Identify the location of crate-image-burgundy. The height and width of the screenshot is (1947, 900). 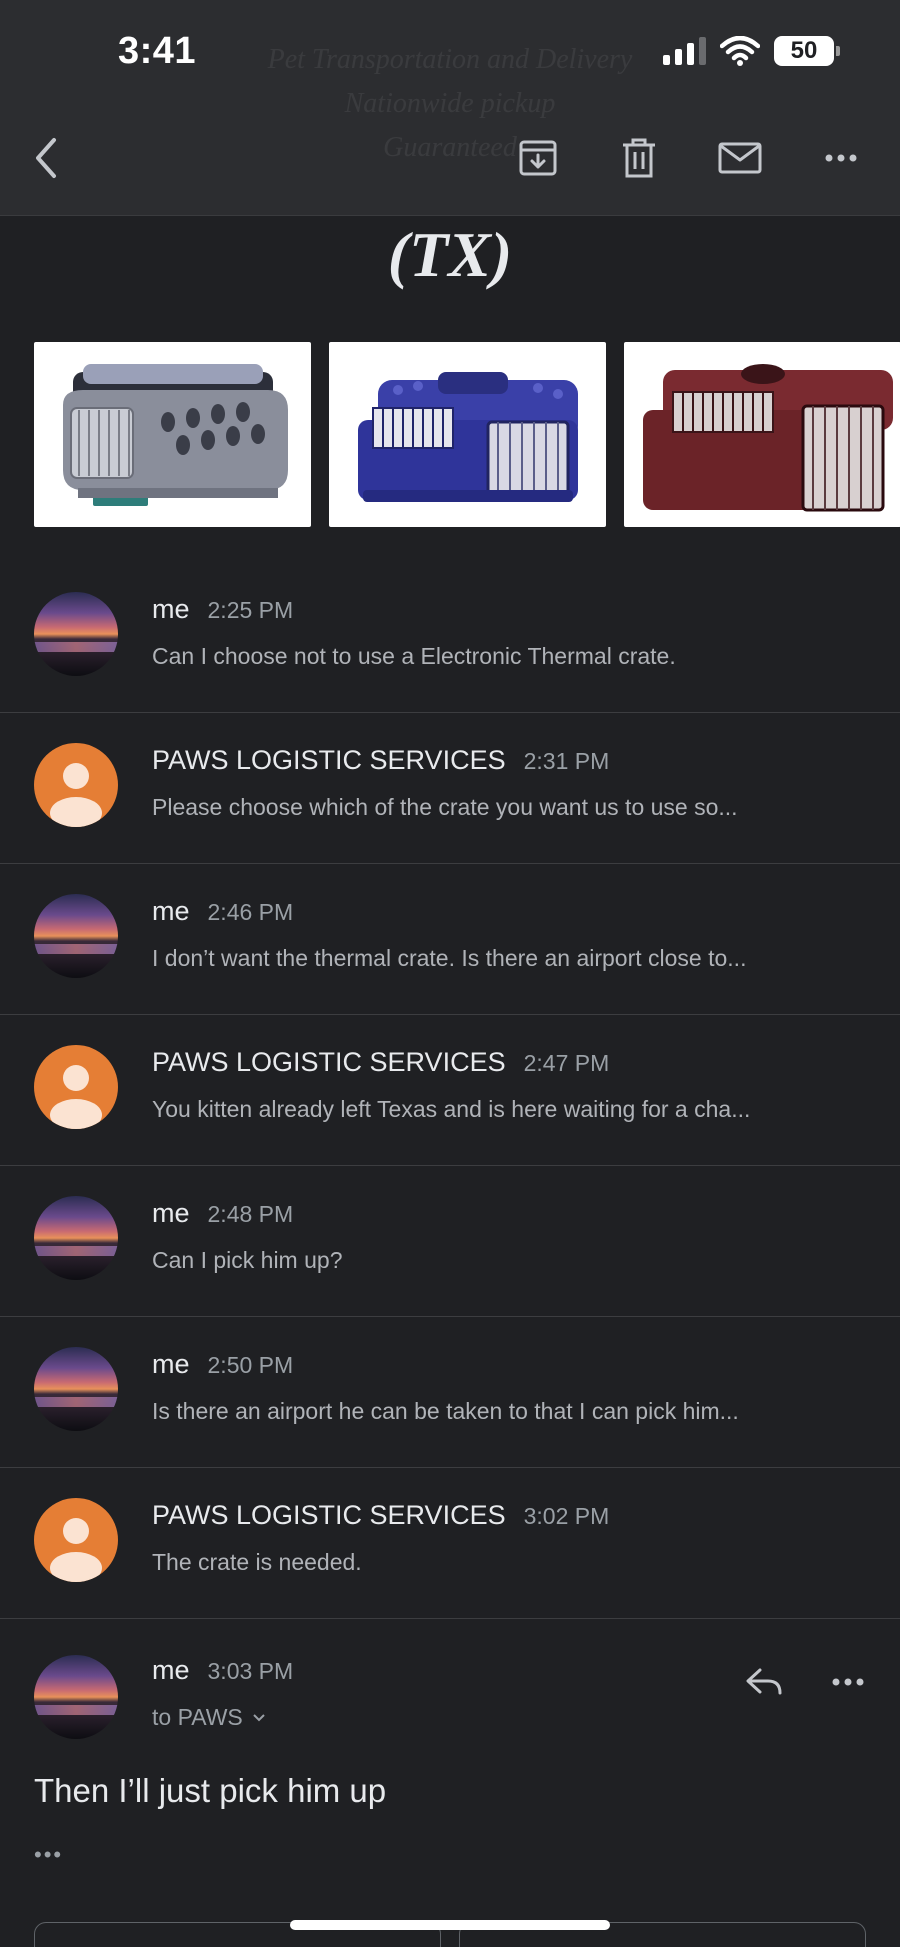
(762, 434).